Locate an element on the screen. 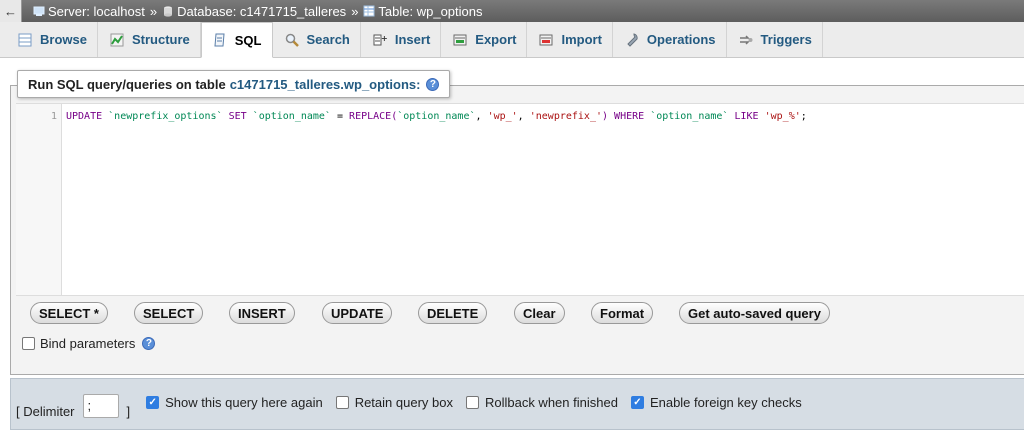 This screenshot has height=437, width=1024. tab-import-label: Import is located at coordinates (581, 39).